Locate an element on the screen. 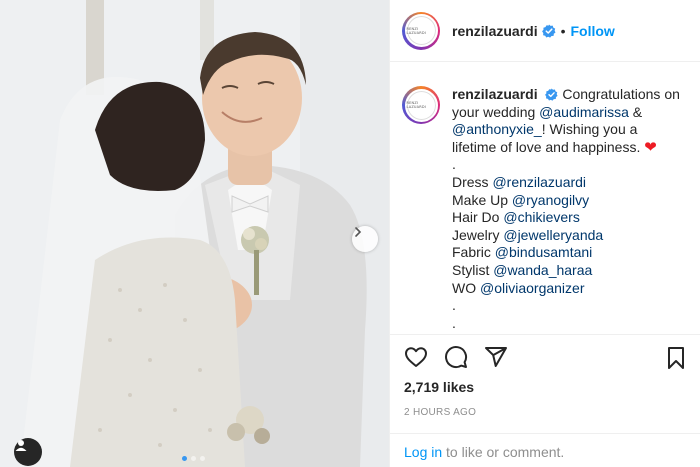 This screenshot has height=467, width=700. action-icons is located at coordinates (545, 357).